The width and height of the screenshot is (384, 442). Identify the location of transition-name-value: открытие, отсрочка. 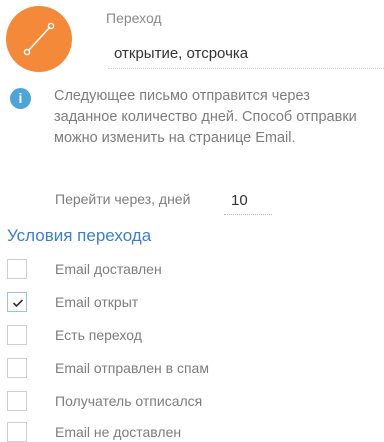
(181, 53).